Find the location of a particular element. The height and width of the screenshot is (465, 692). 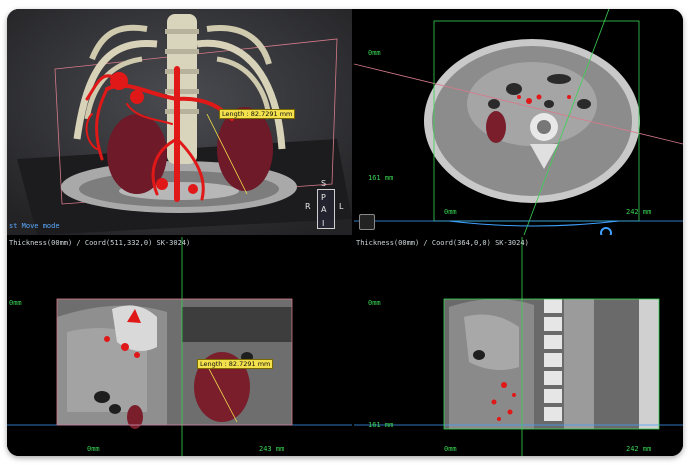

orient-inferior: I is located at coordinates (323, 223).